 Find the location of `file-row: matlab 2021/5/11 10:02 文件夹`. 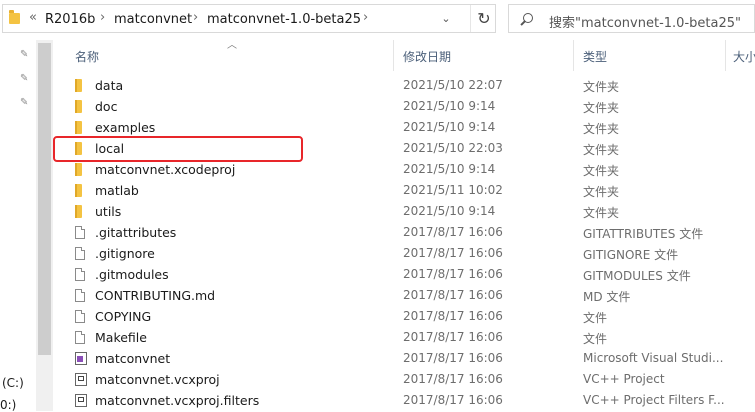

file-row: matlab 2021/5/11 10:02 文件夹 is located at coordinates (404, 190).